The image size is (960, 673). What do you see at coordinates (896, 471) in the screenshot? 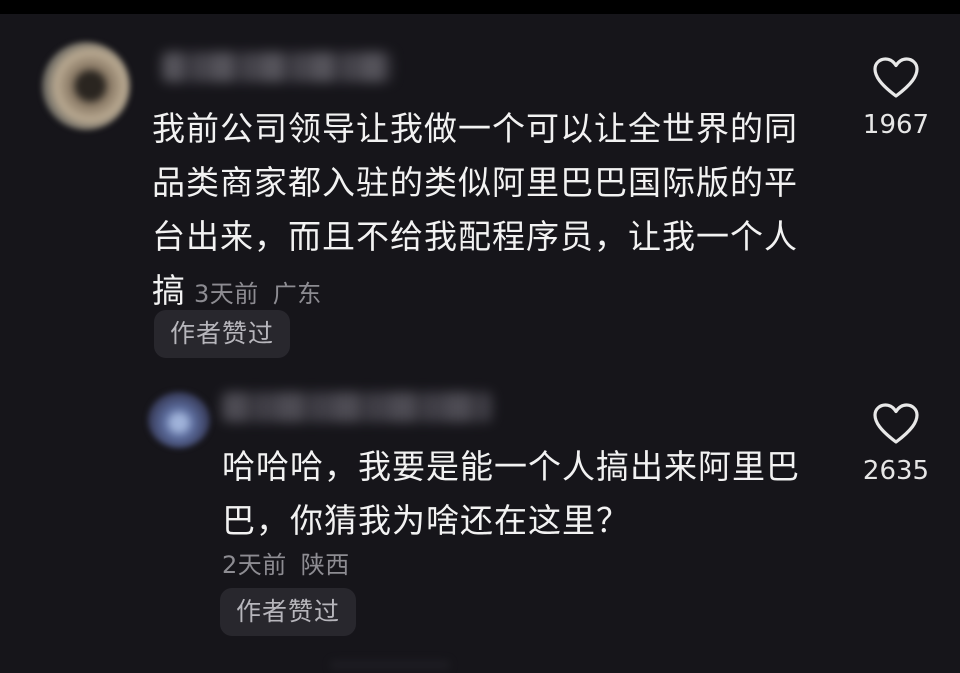
I see `like-count: 2635` at bounding box center [896, 471].